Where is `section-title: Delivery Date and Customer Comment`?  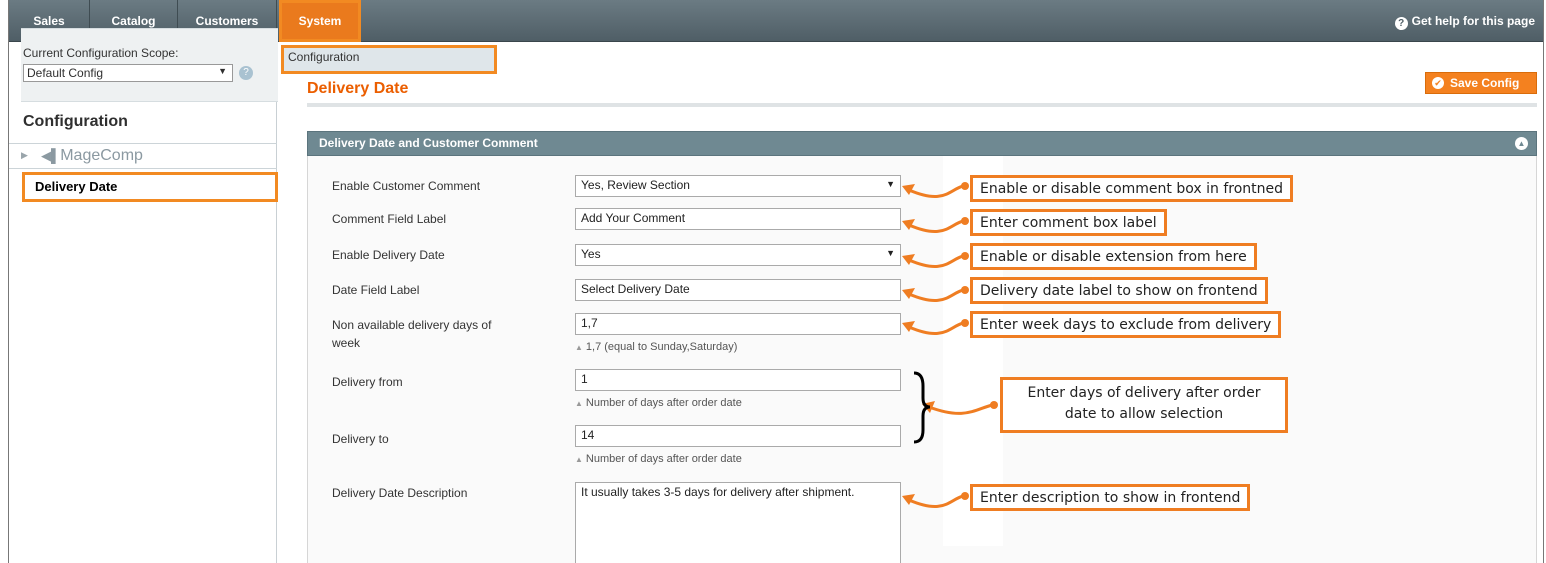
section-title: Delivery Date and Customer Comment is located at coordinates (428, 143).